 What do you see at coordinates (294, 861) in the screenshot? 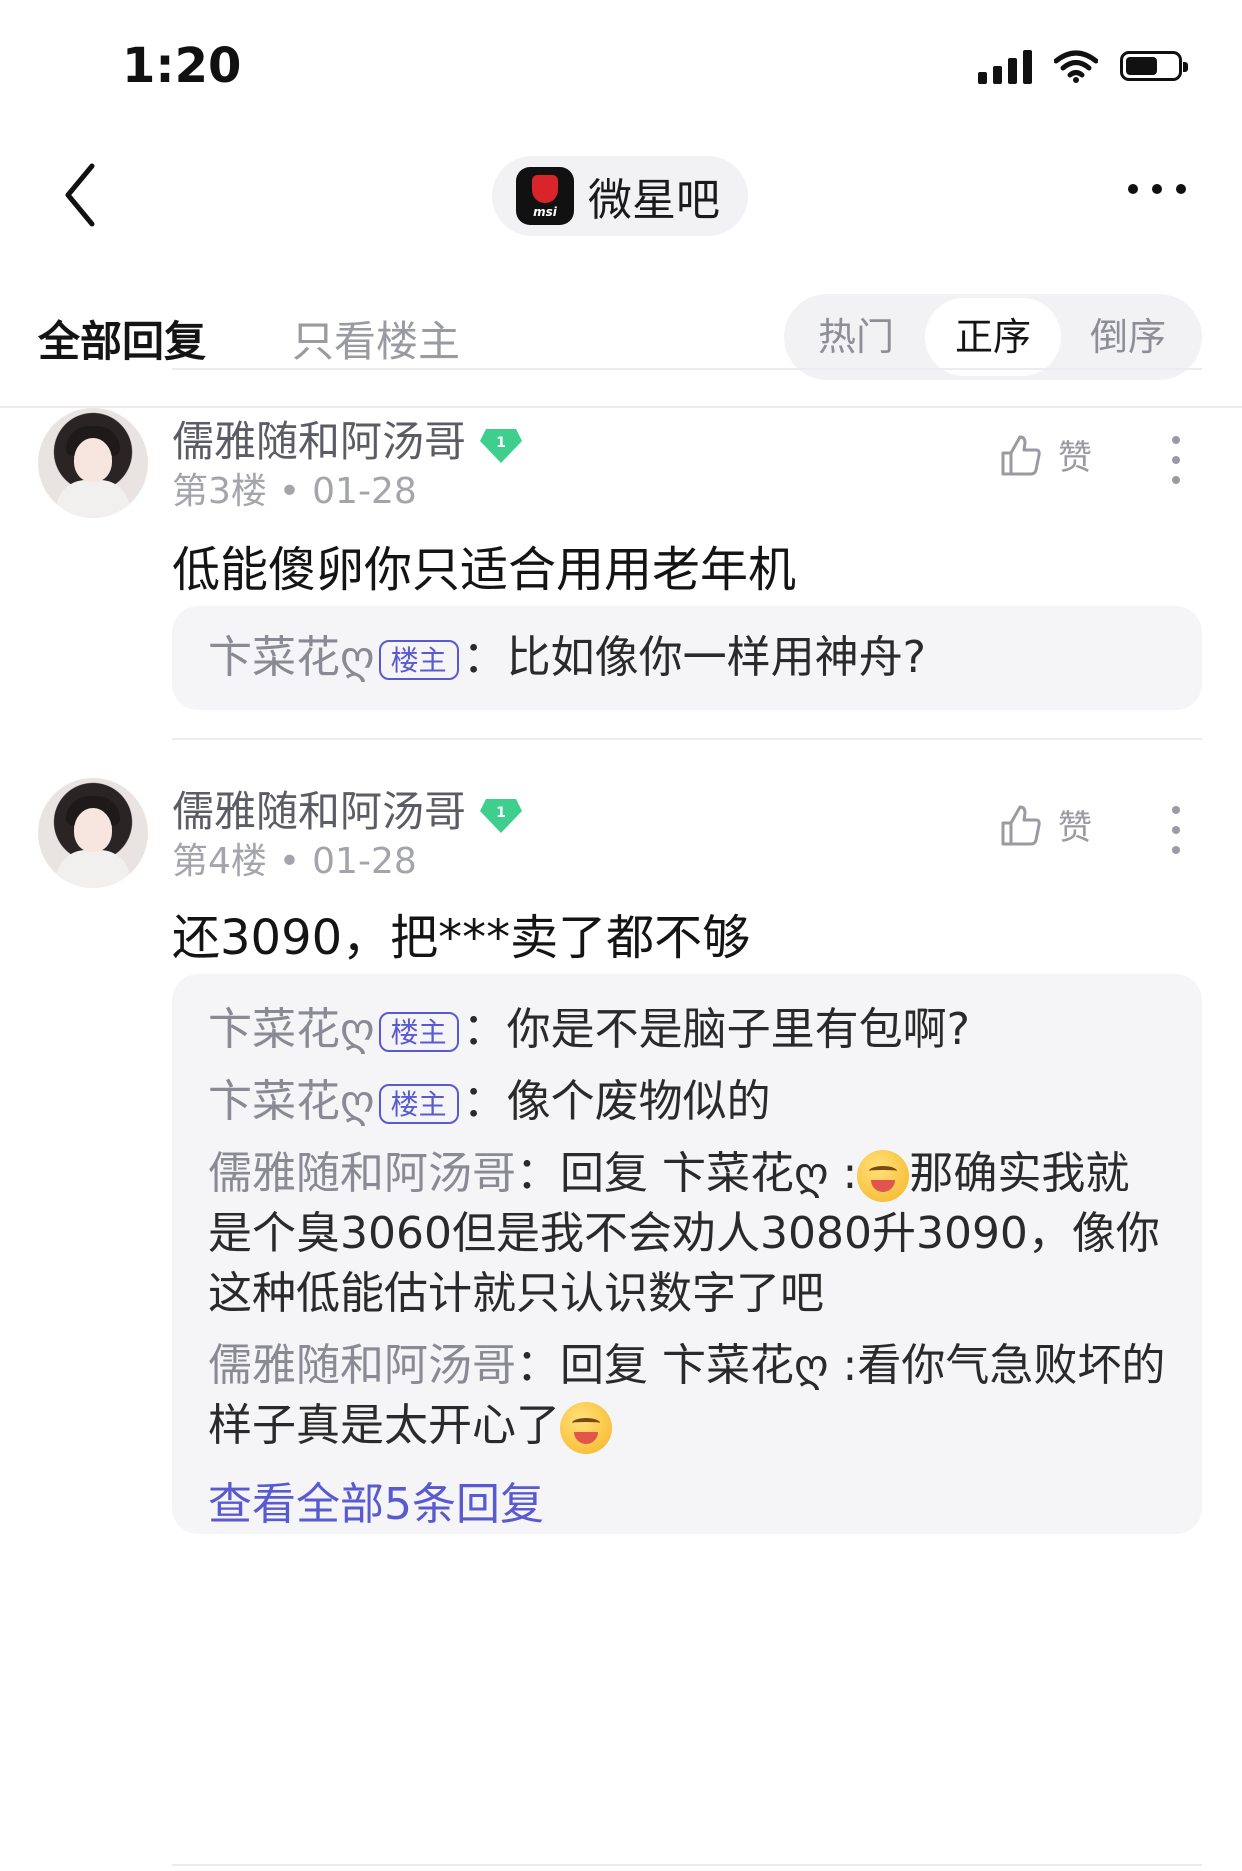
I see `post-meta: 第4楼 • 01-28` at bounding box center [294, 861].